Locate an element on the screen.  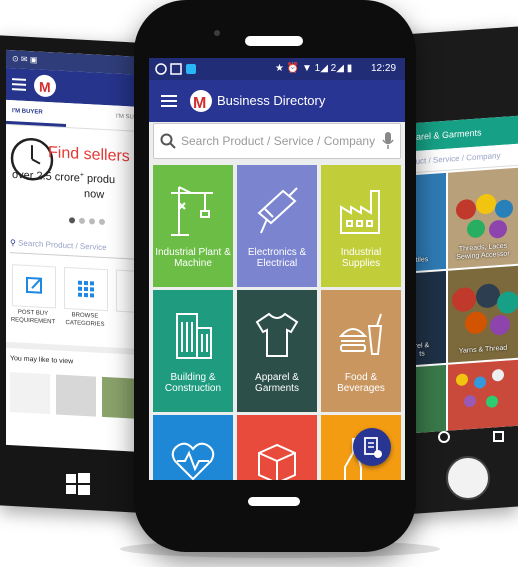
burger-drink-icon is located at coordinates (360, 334).